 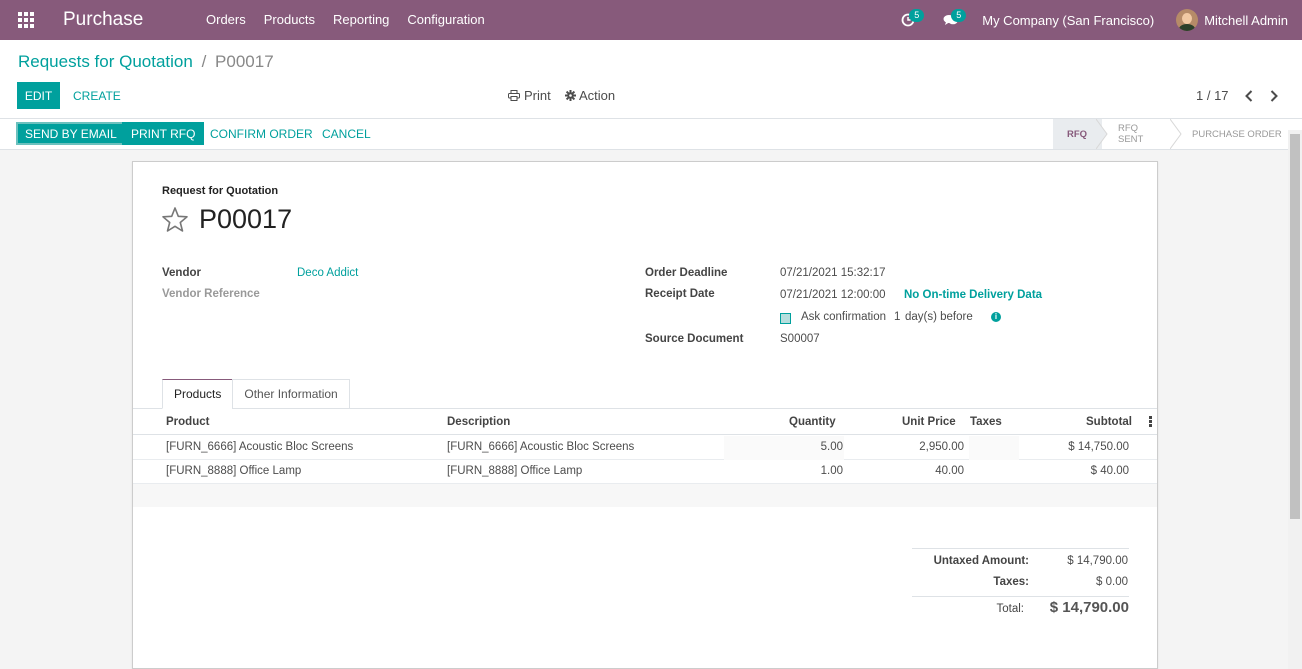 What do you see at coordinates (1020, 596) in the screenshot?
I see `totals-divider` at bounding box center [1020, 596].